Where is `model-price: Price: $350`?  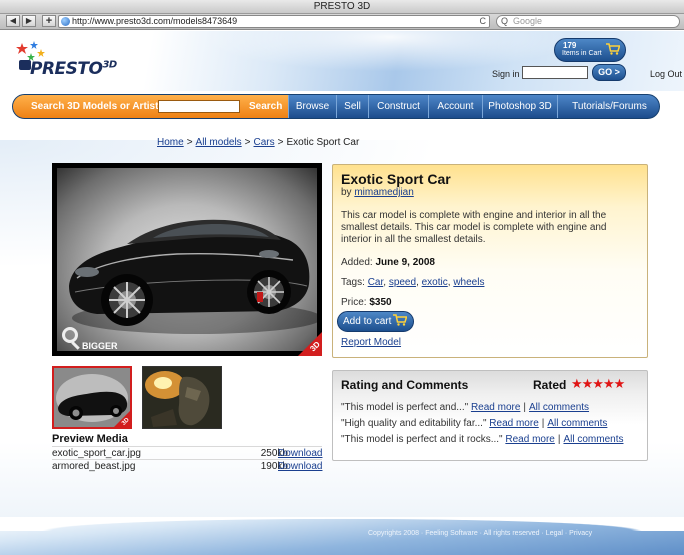
model-price: Price: $350 is located at coordinates (366, 302).